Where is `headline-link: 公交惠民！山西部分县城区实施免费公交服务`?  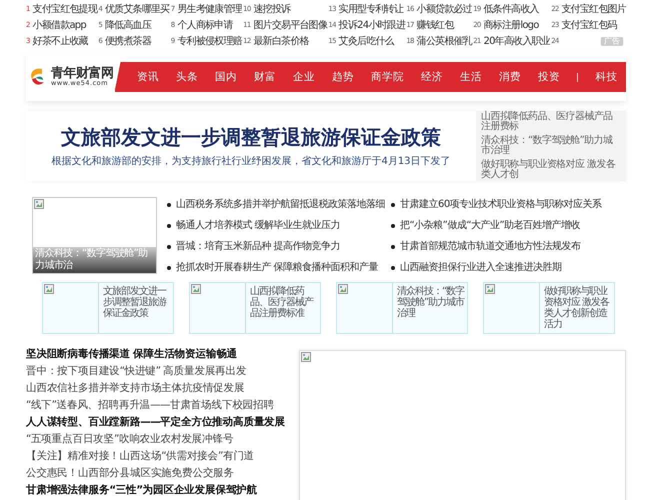
headline-link: 公交惠民！山西部分县城区实施免费公交服务 is located at coordinates (156, 473).